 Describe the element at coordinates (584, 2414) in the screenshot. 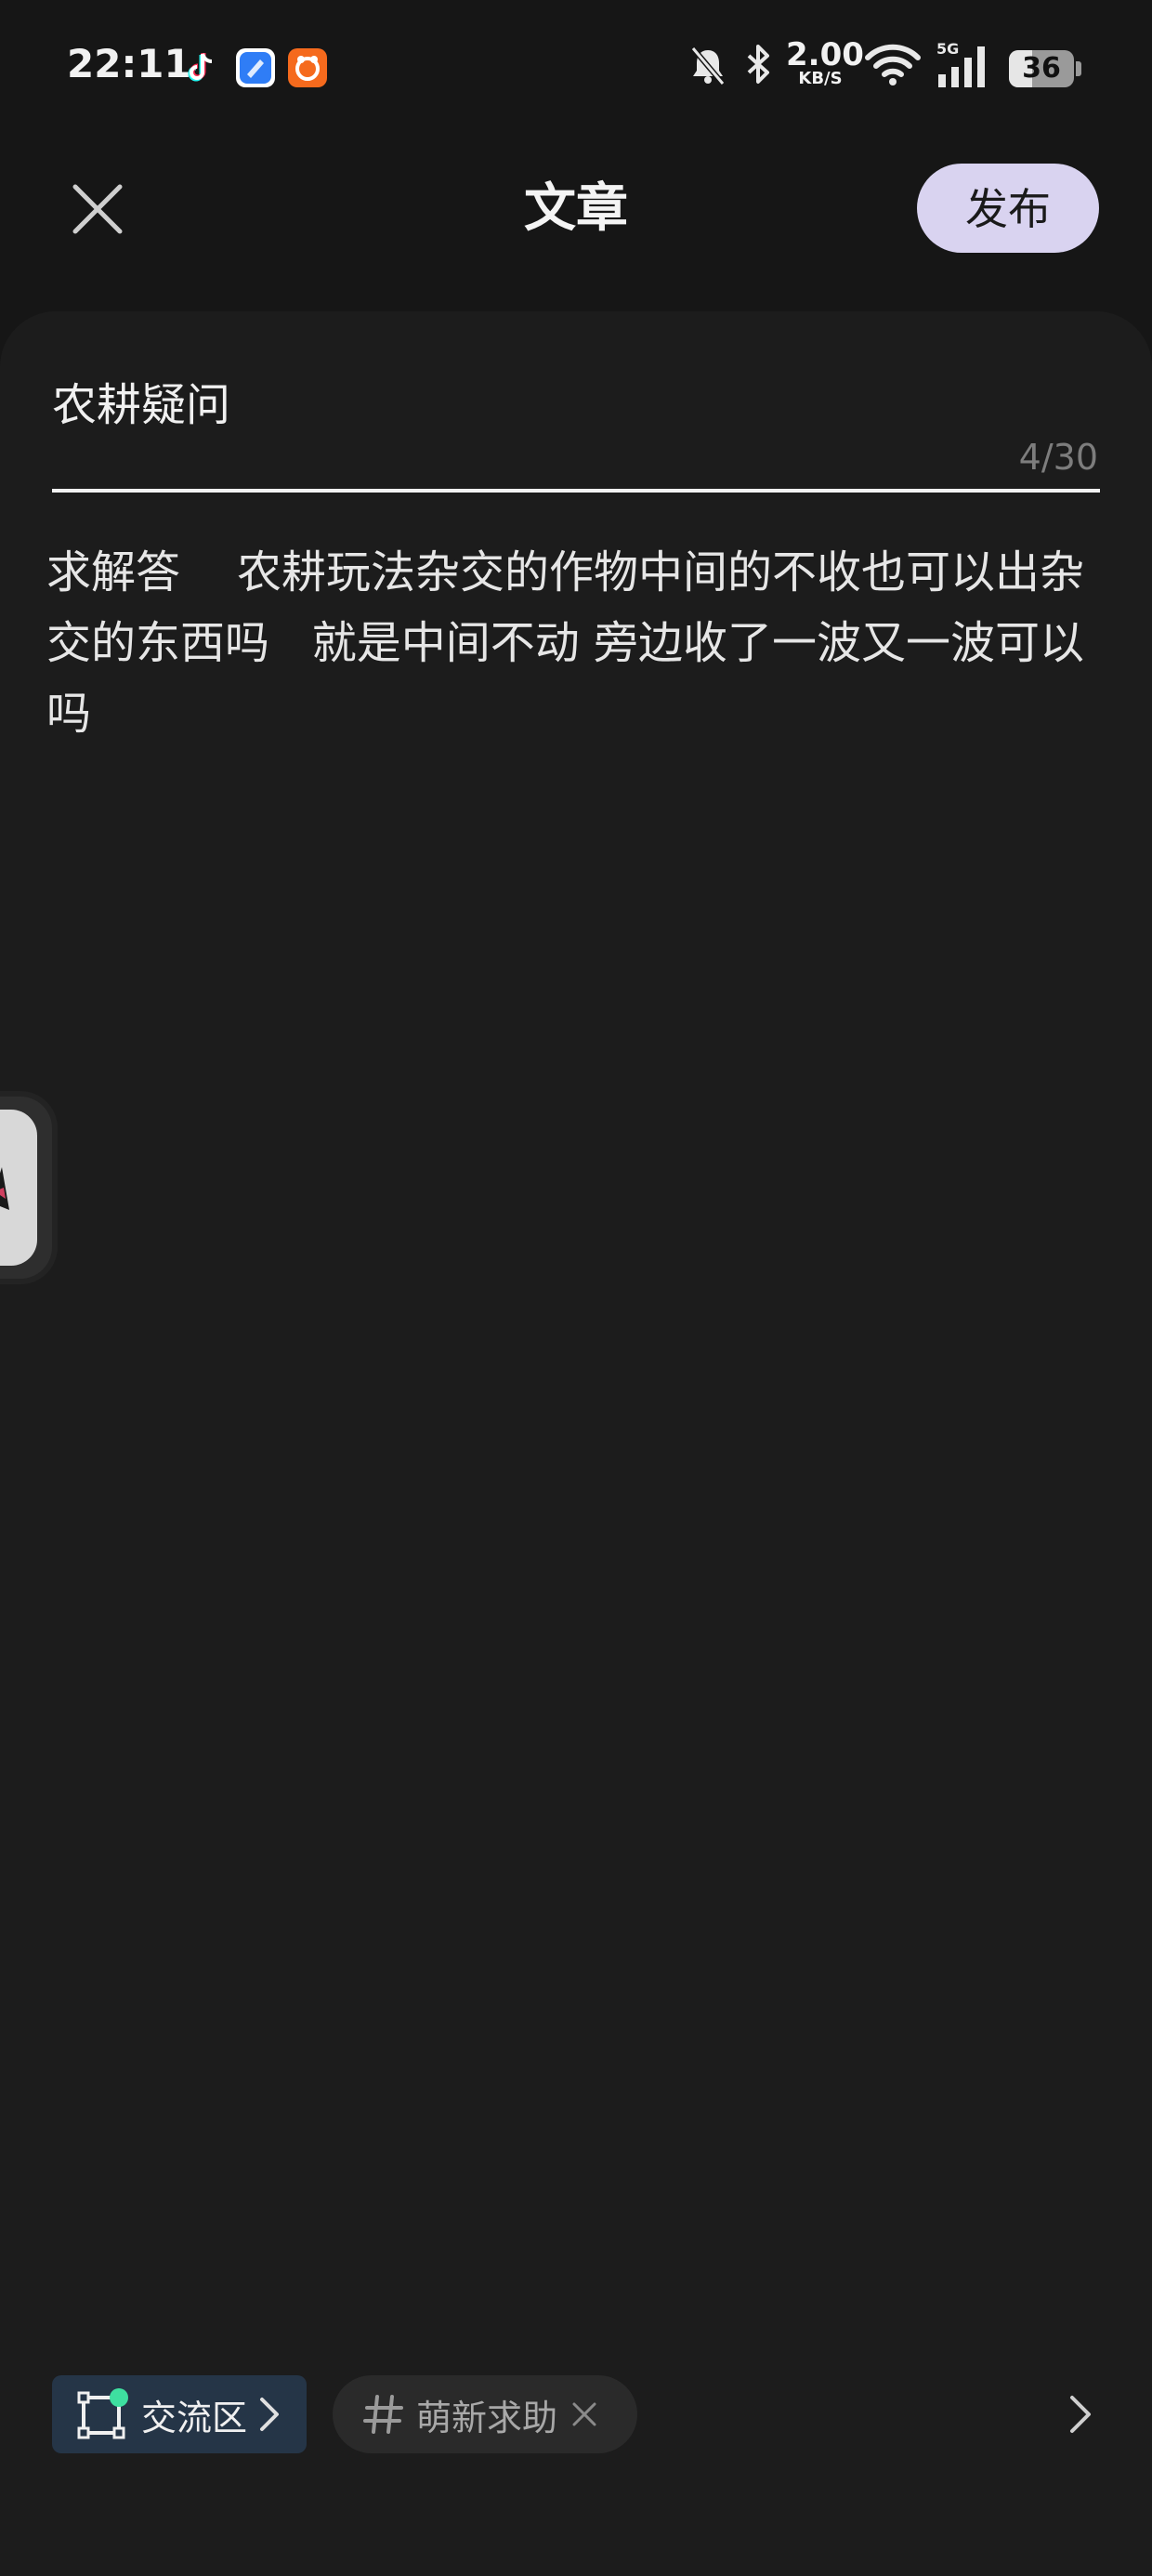

I see `remove-tag-icon` at that location.